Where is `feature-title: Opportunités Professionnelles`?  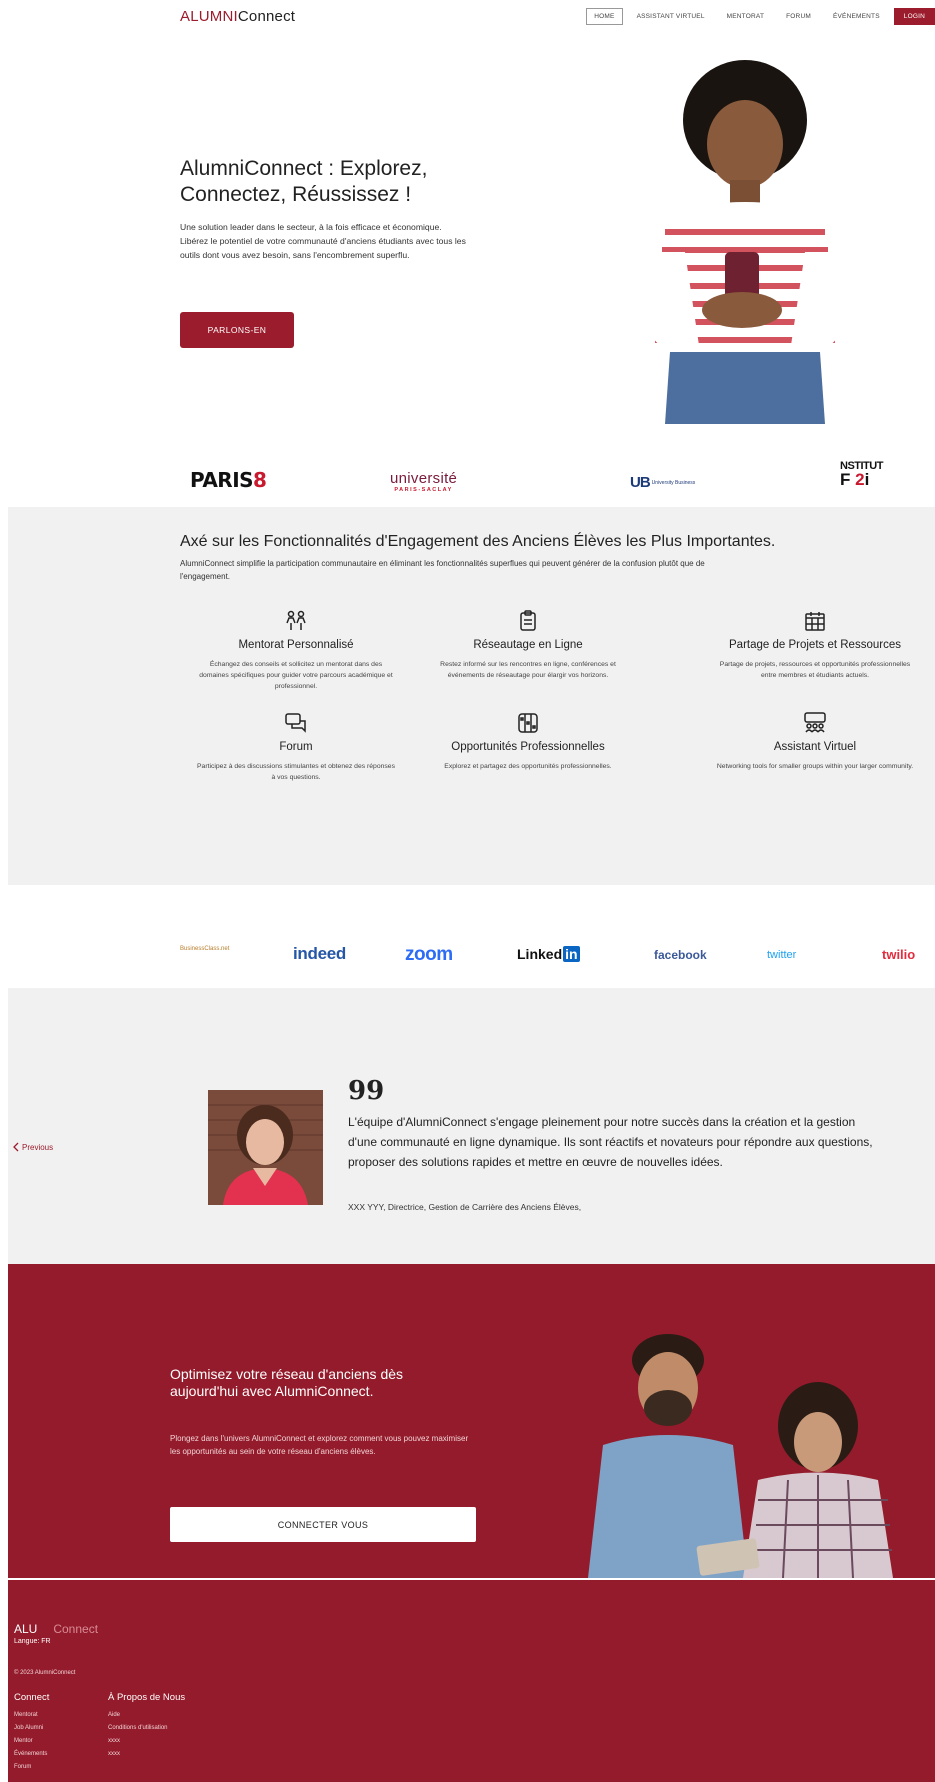
feature-title: Opportunités Professionnelles is located at coordinates (528, 747).